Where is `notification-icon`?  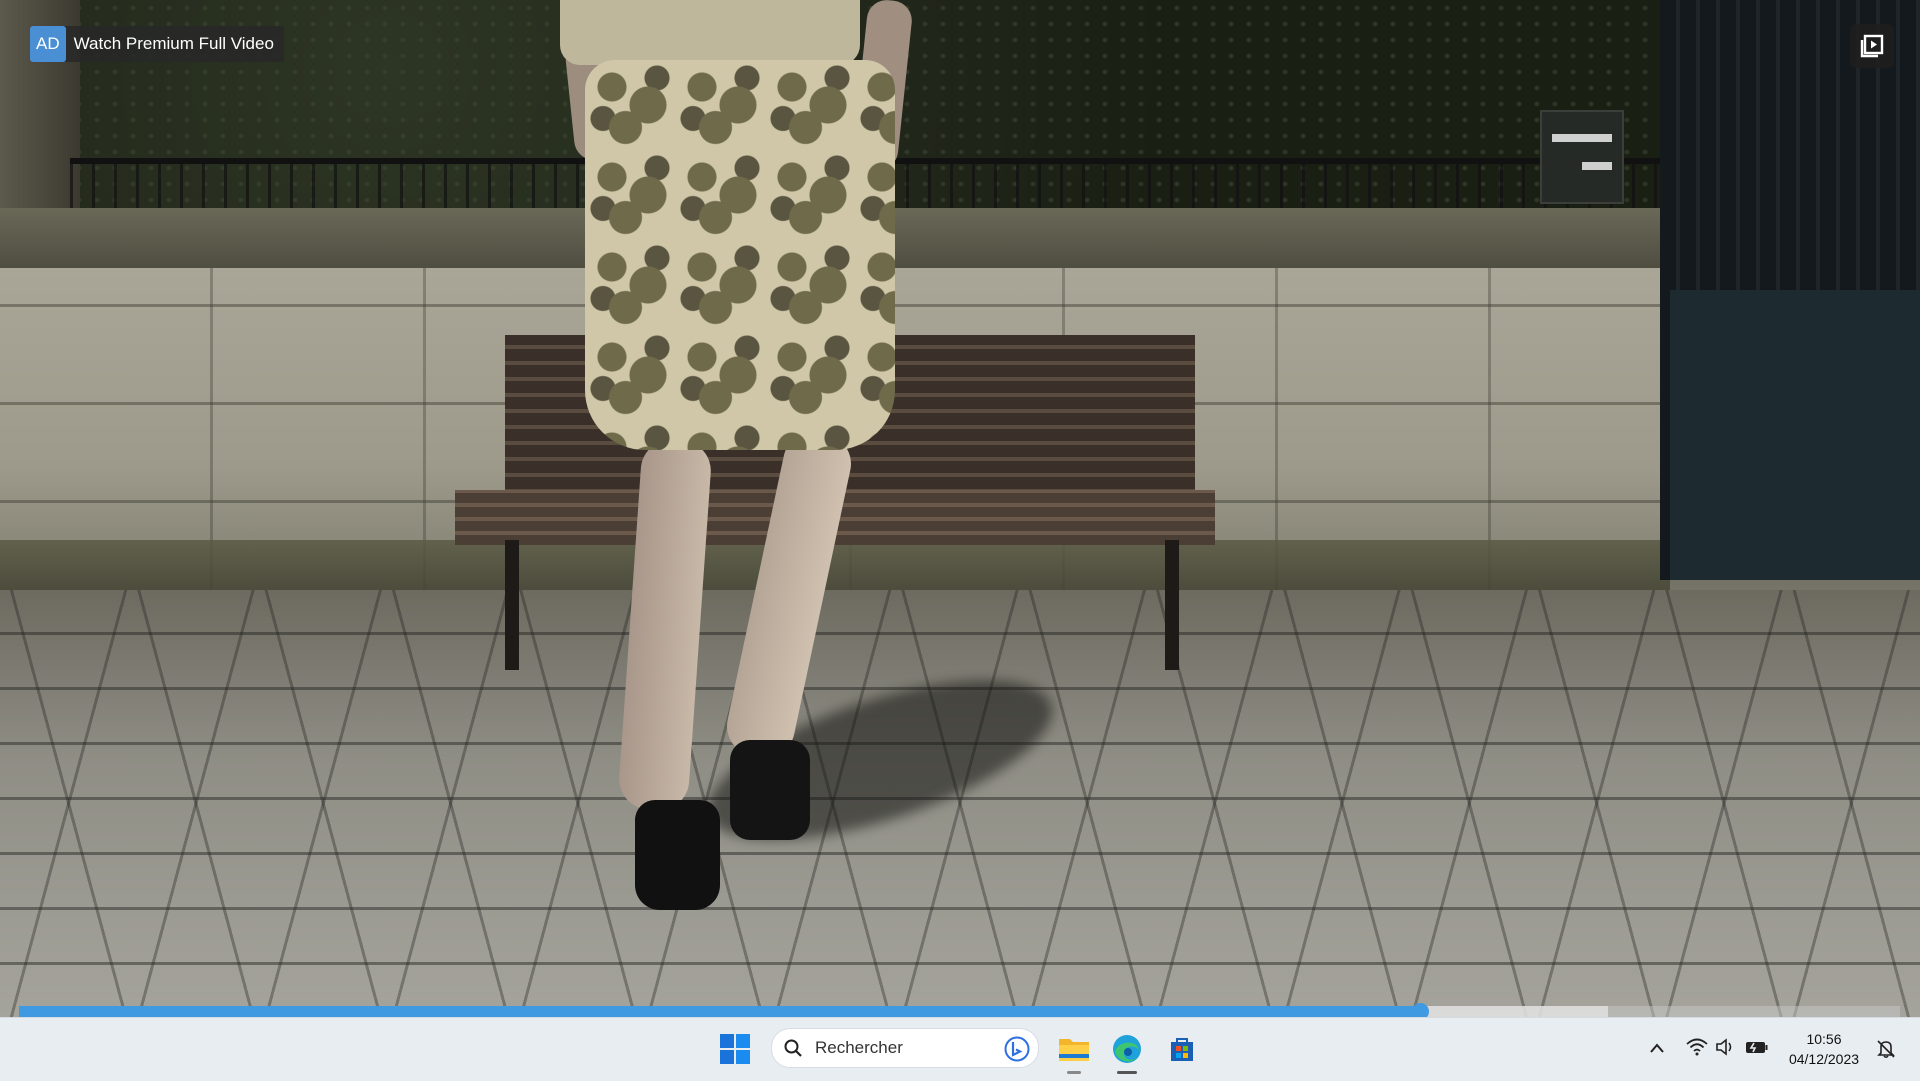 notification-icon is located at coordinates (1886, 1049).